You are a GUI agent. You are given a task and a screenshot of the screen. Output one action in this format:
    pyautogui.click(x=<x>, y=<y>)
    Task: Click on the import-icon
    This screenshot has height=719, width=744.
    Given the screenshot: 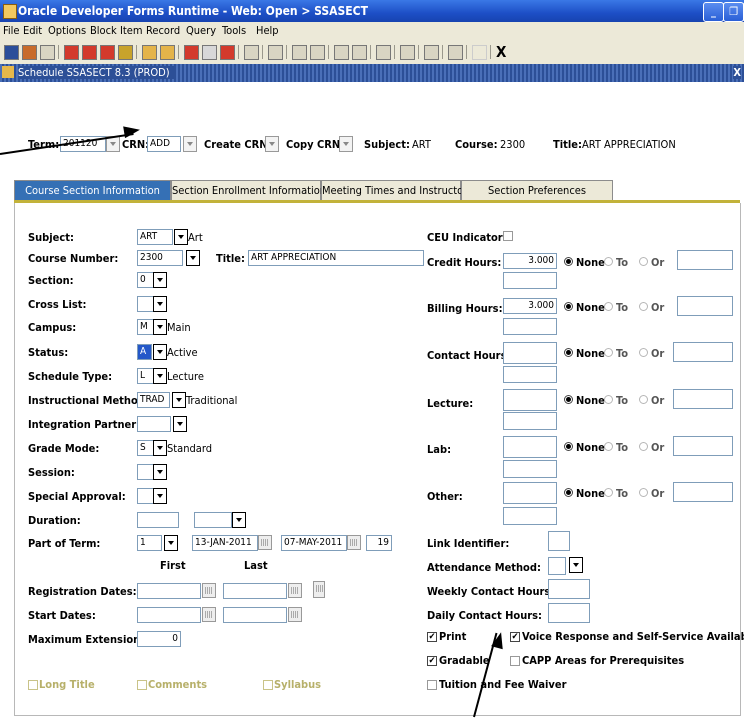 What is the action you would take?
    pyautogui.click(x=359, y=52)
    